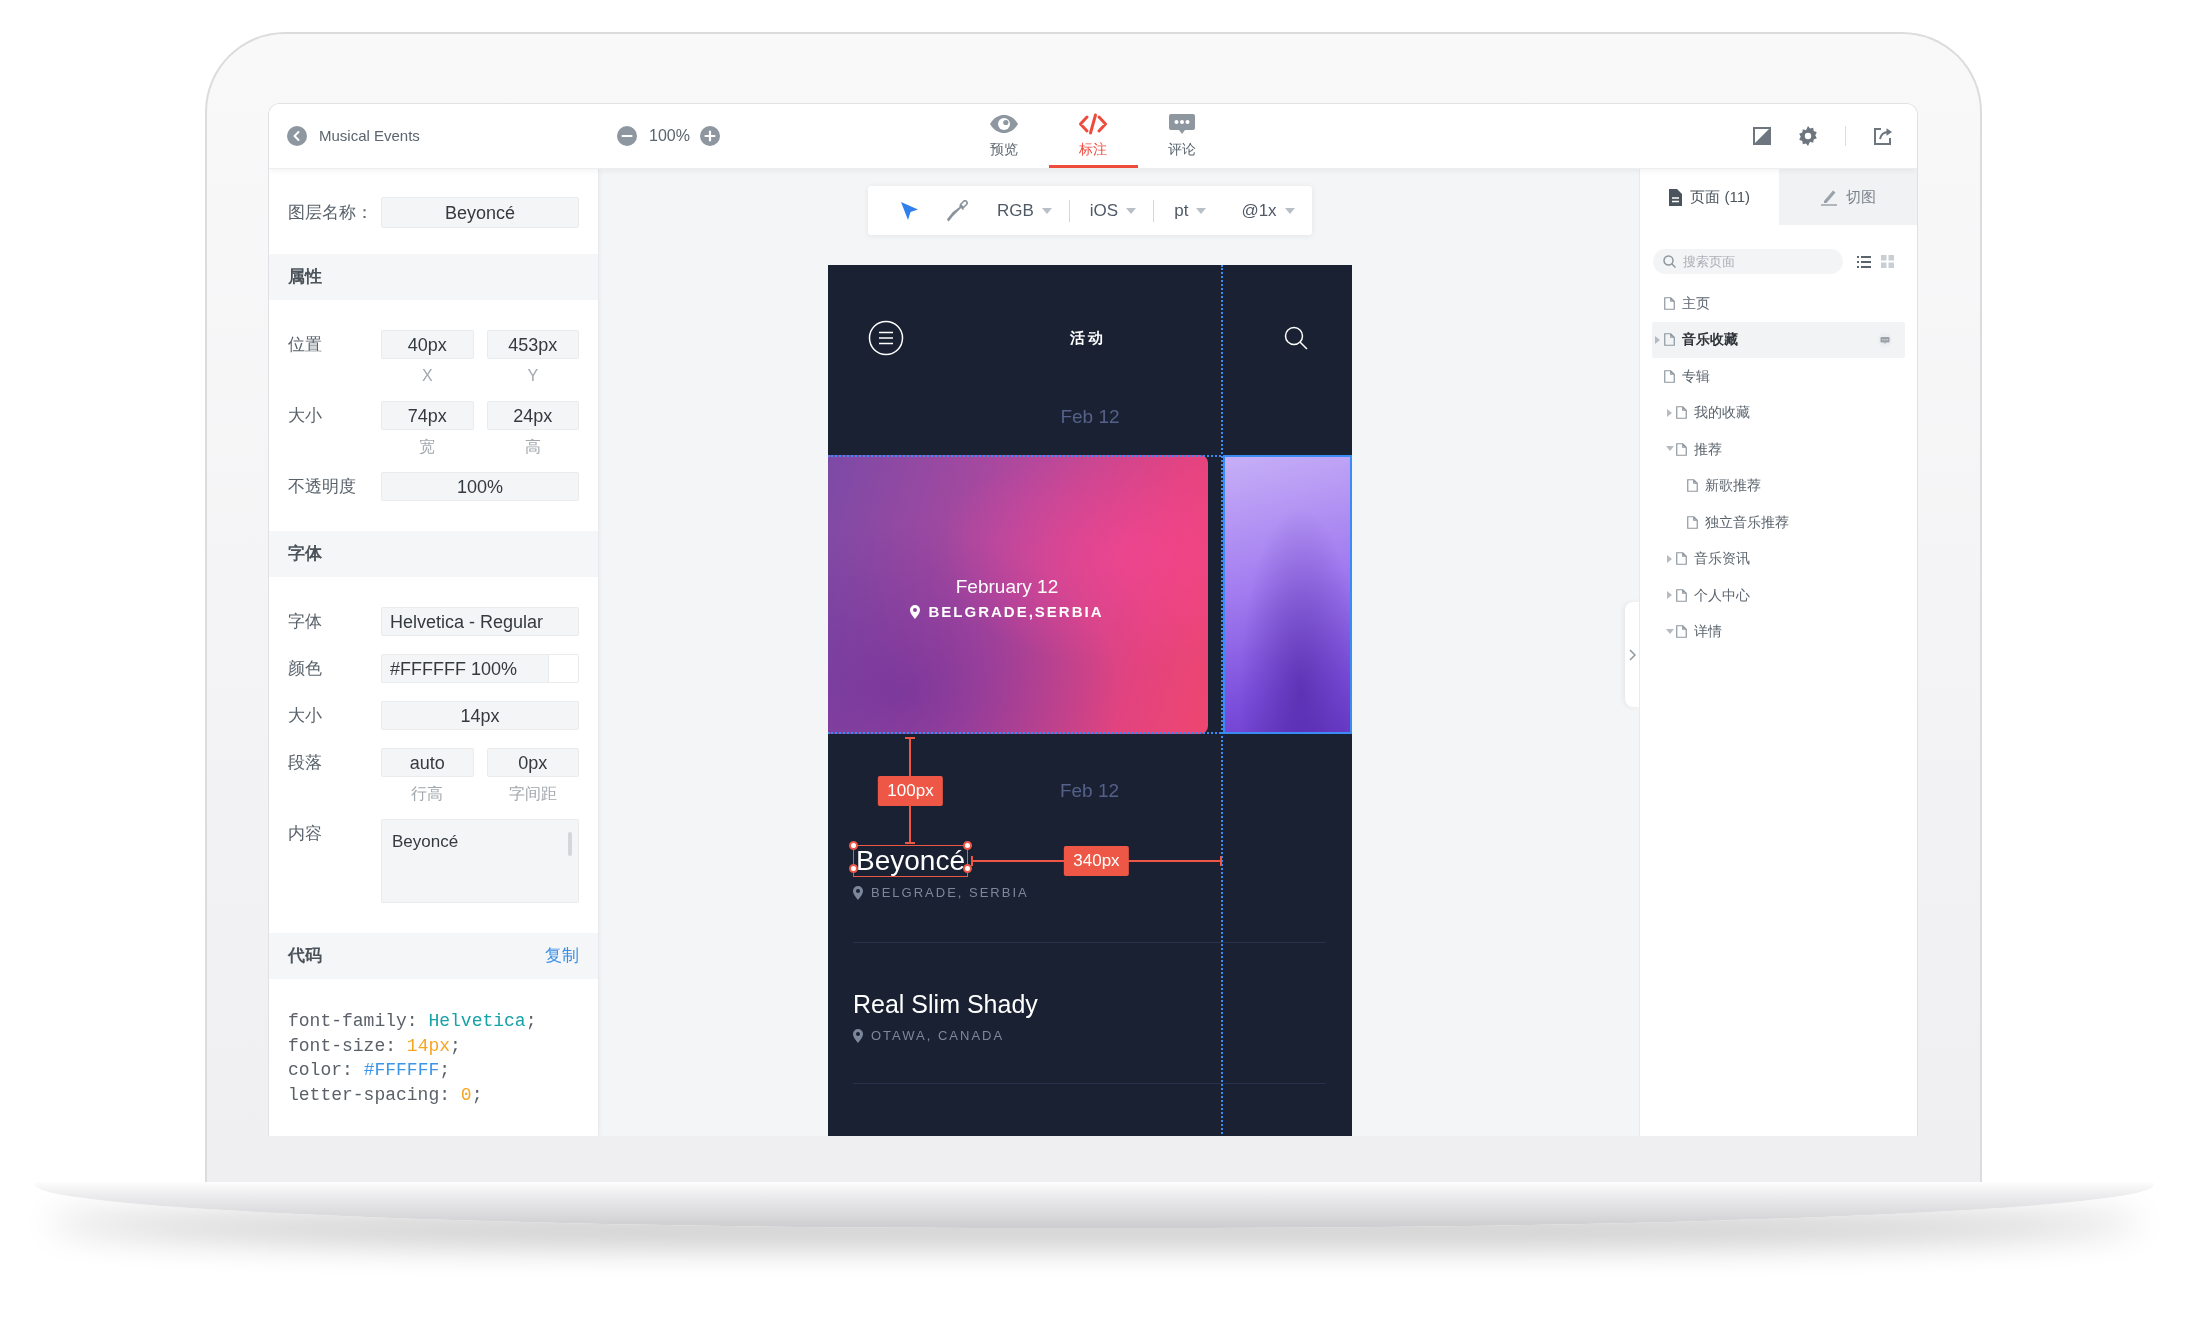  What do you see at coordinates (427, 344) in the screenshot?
I see `value-field: 40px` at bounding box center [427, 344].